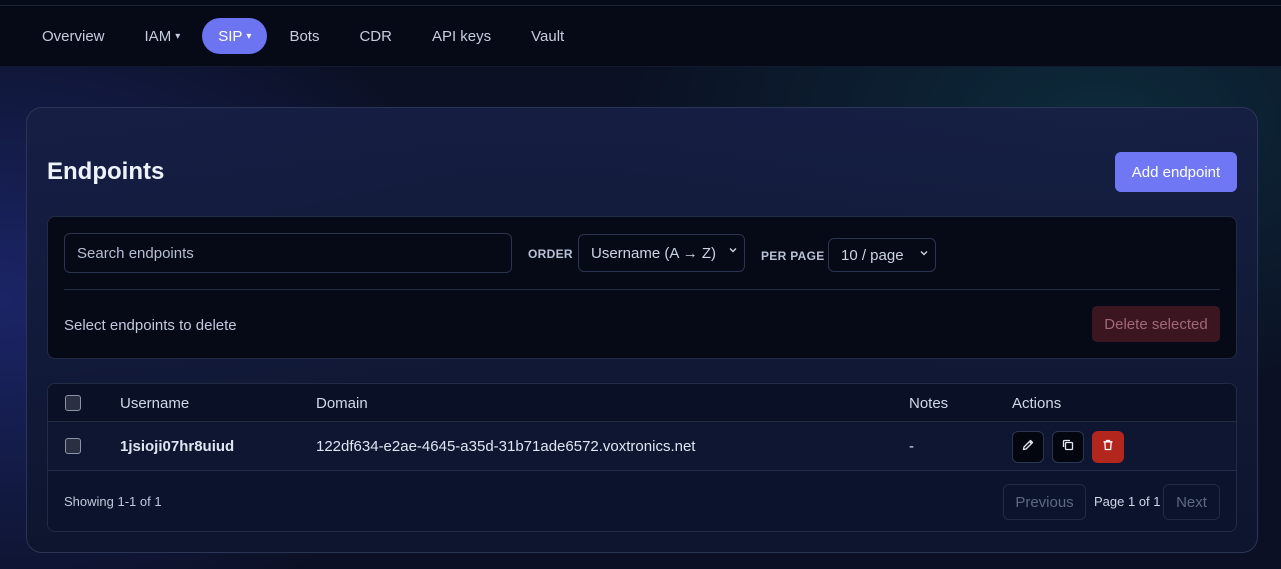  I want to click on row-notes: -, so click(911, 446).